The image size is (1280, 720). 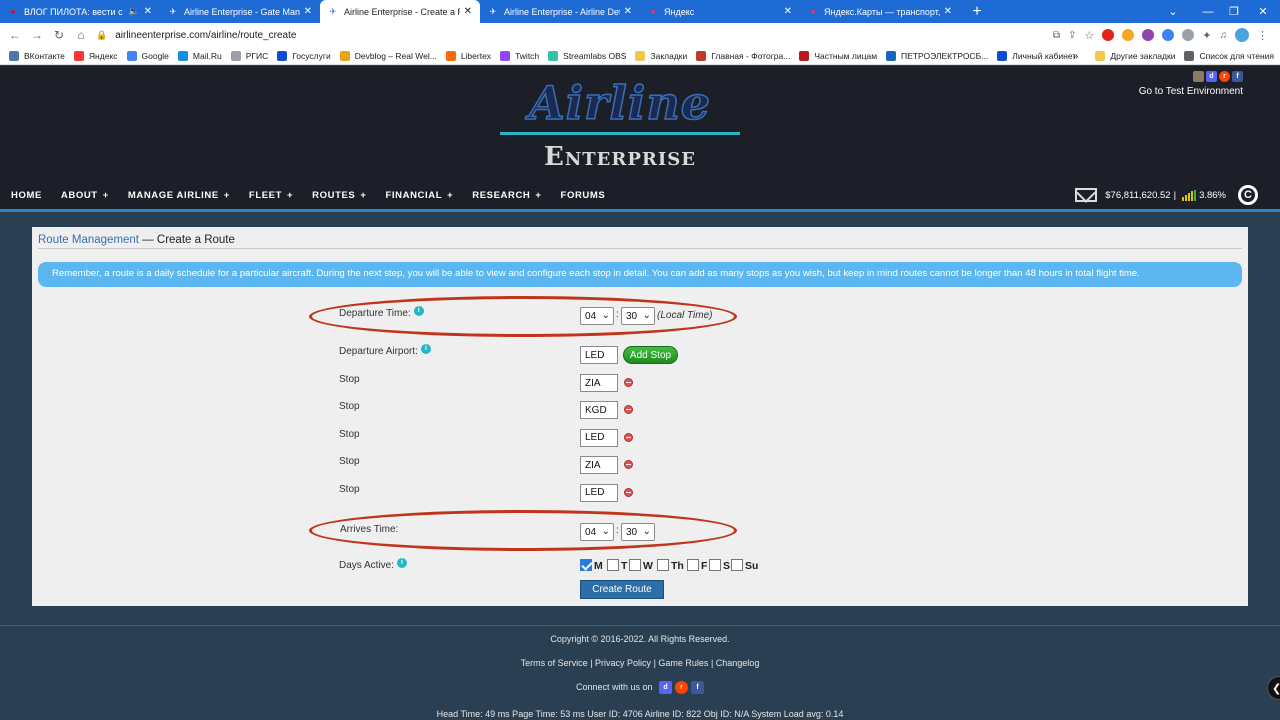 What do you see at coordinates (1072, 35) in the screenshot?
I see `share-icon: ⇪` at bounding box center [1072, 35].